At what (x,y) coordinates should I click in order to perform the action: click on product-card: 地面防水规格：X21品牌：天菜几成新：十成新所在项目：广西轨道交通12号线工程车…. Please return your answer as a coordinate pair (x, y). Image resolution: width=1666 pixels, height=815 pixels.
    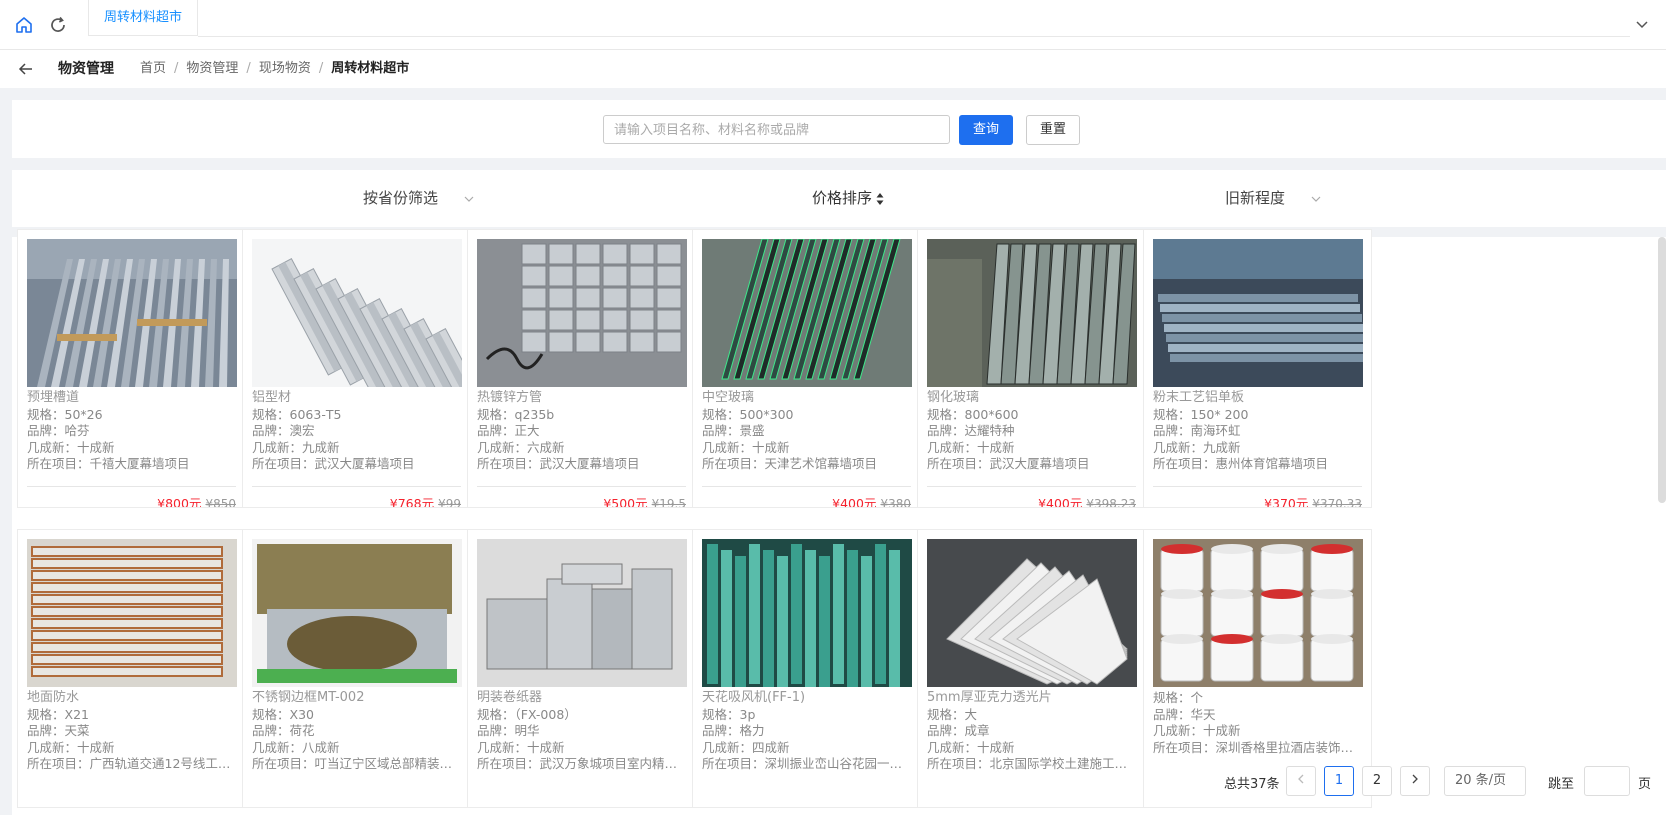
    Looking at the image, I should click on (131, 668).